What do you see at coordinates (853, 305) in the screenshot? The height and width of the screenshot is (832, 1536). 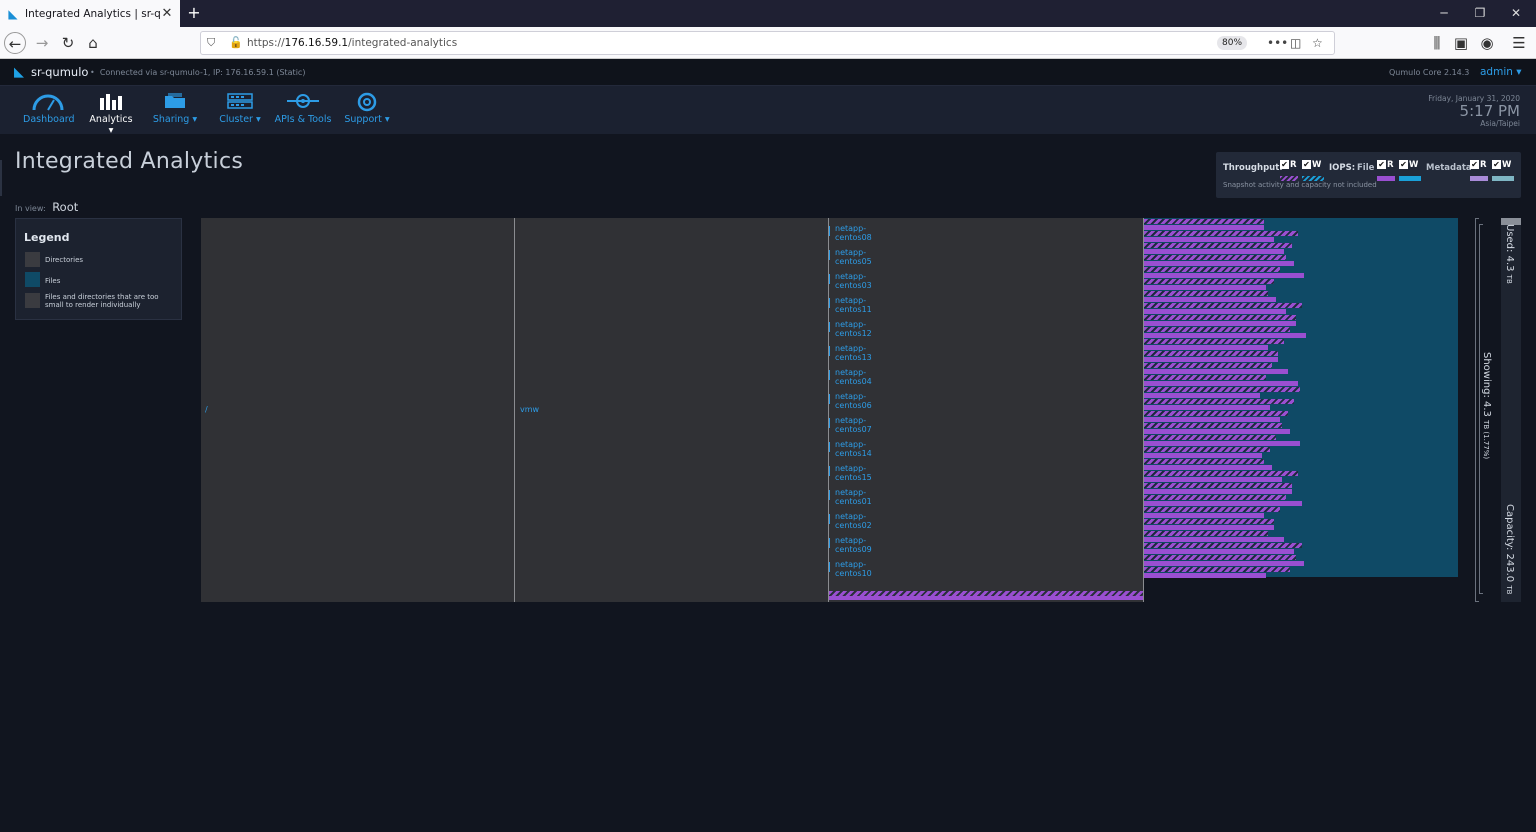 I see `vm-label-netapp-centos11: netapp-centos11` at bounding box center [853, 305].